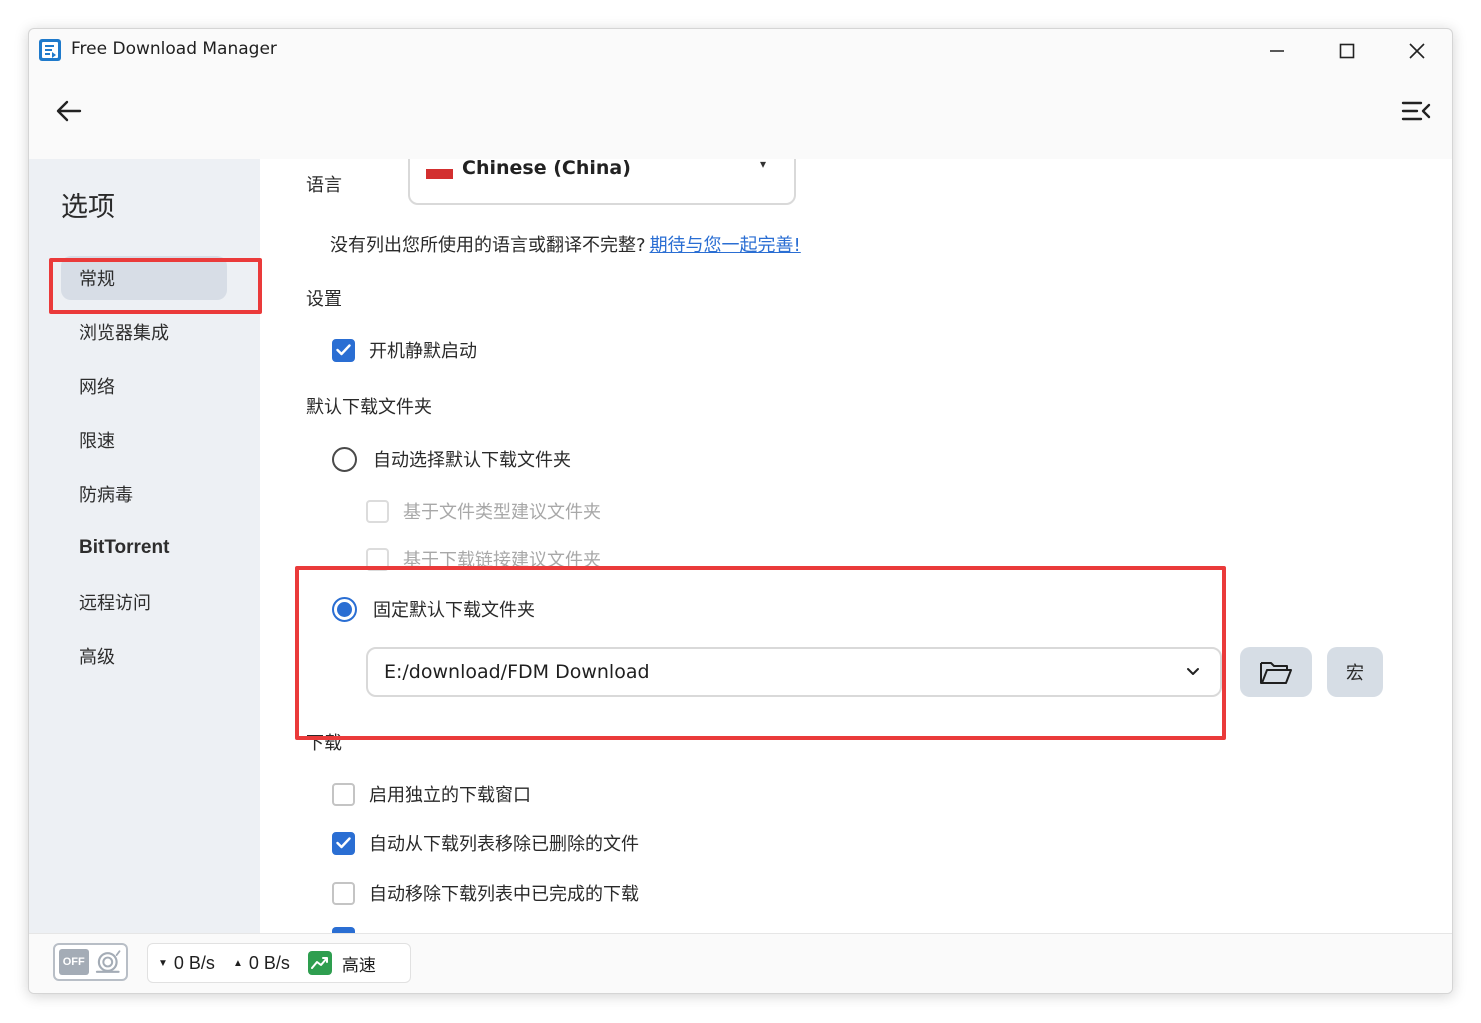 This screenshot has width=1481, height=1023. I want to click on sidebar-item-label: 常规, so click(97, 279).